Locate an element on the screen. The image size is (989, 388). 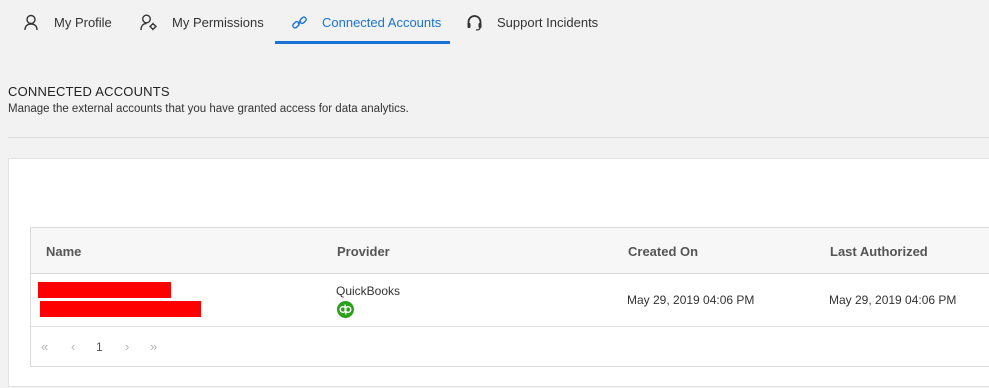
prev-page-button: ‹ is located at coordinates (73, 346).